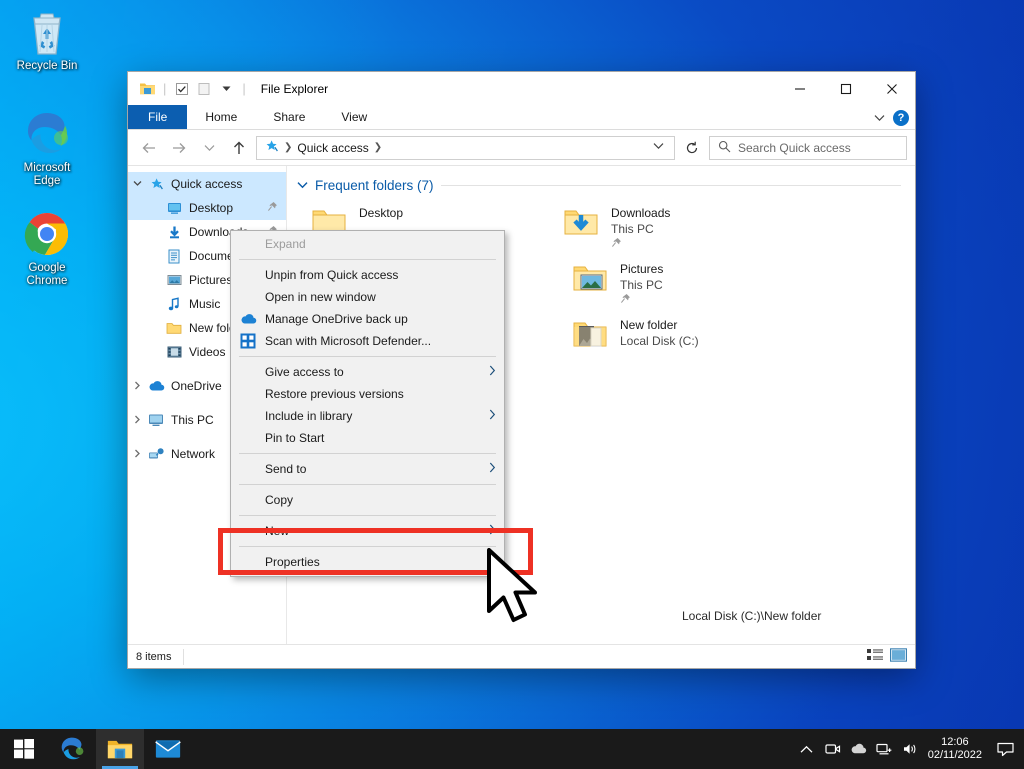  What do you see at coordinates (295, 438) in the screenshot?
I see `menu-item-label: Pin to Start` at bounding box center [295, 438].